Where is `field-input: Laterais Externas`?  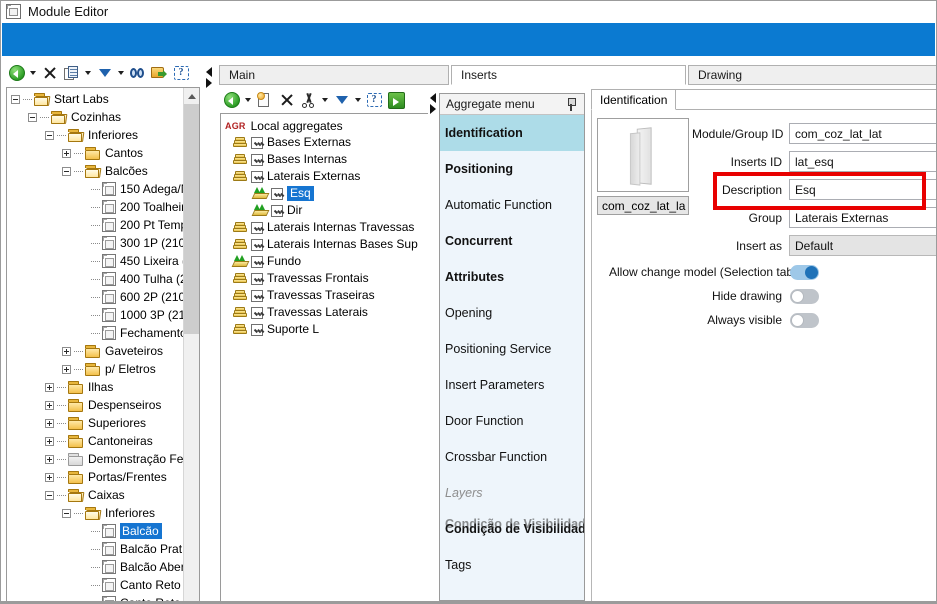
field-input: Laterais Externas is located at coordinates (862, 217).